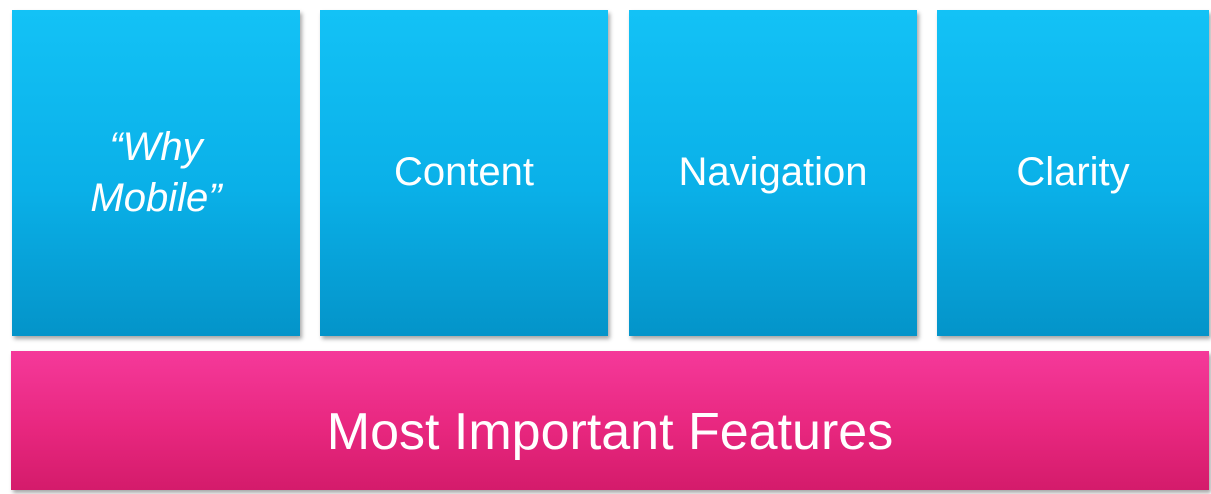  What do you see at coordinates (156, 146) in the screenshot?
I see `pillar-why-mobile-line1: “Why` at bounding box center [156, 146].